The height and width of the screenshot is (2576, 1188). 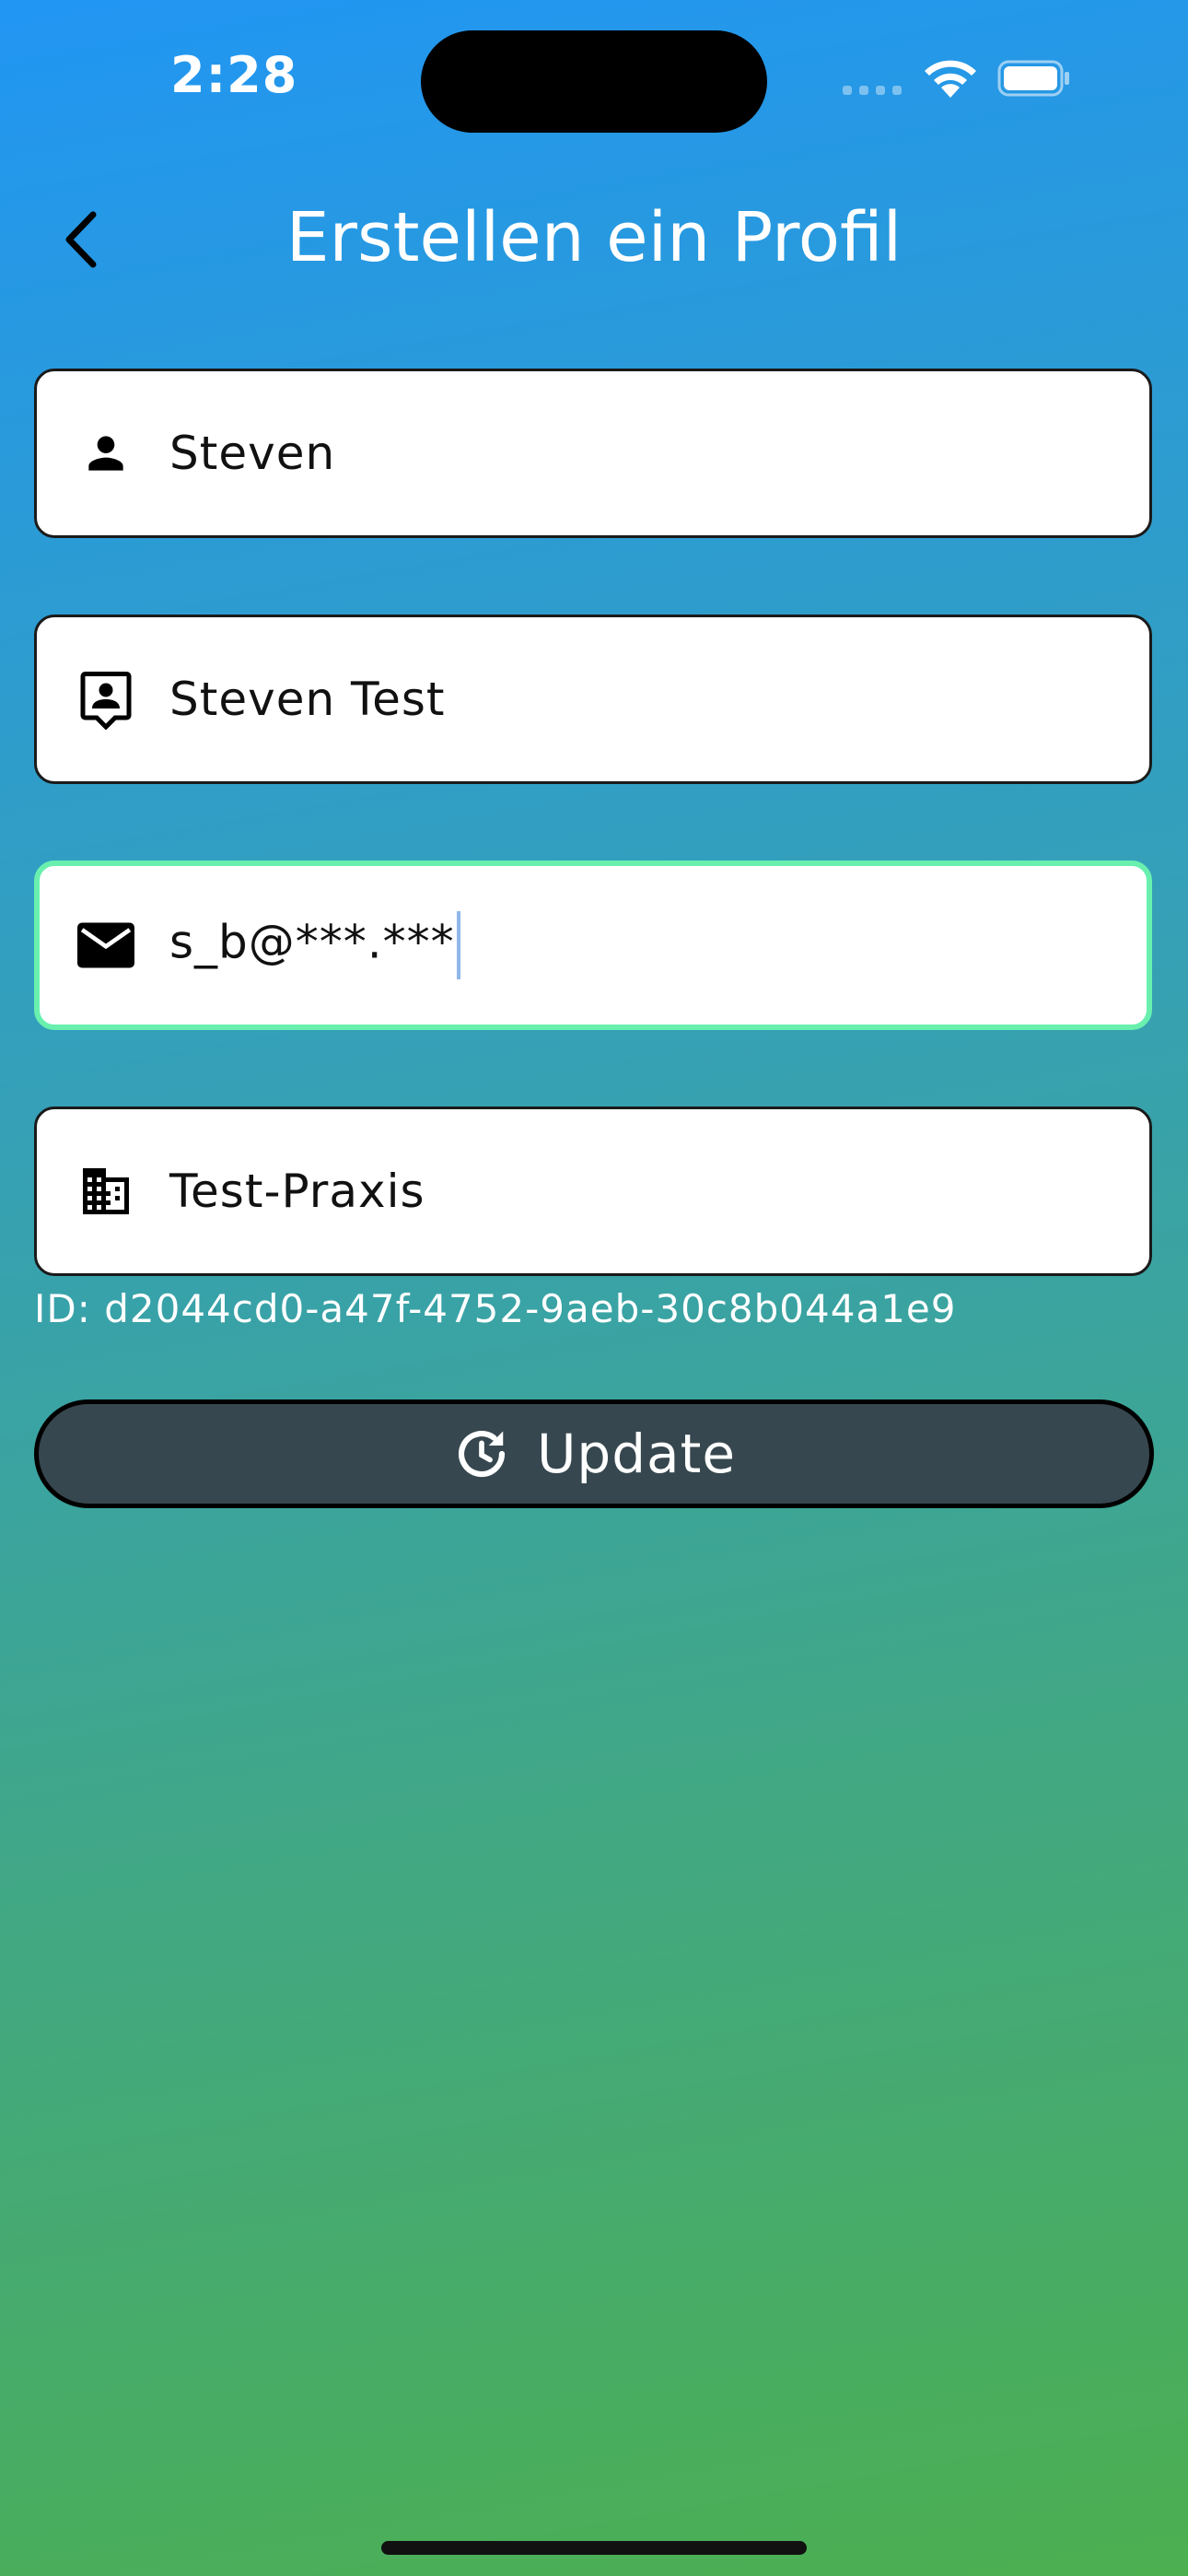 I want to click on practice-value: Test-Praxis, so click(x=297, y=1191).